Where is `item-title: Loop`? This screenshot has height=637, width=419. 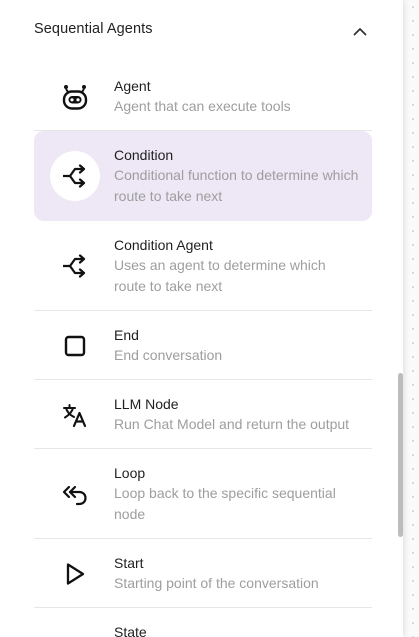 item-title: Loop is located at coordinates (130, 473).